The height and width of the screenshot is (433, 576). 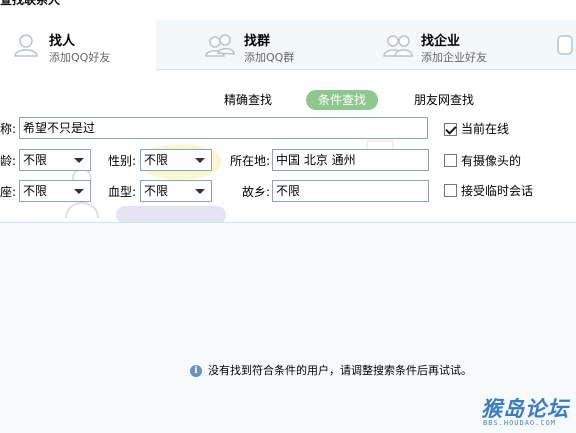 What do you see at coordinates (78, 45) in the screenshot?
I see `tab-find-person: 找人 添加QQ好友` at bounding box center [78, 45].